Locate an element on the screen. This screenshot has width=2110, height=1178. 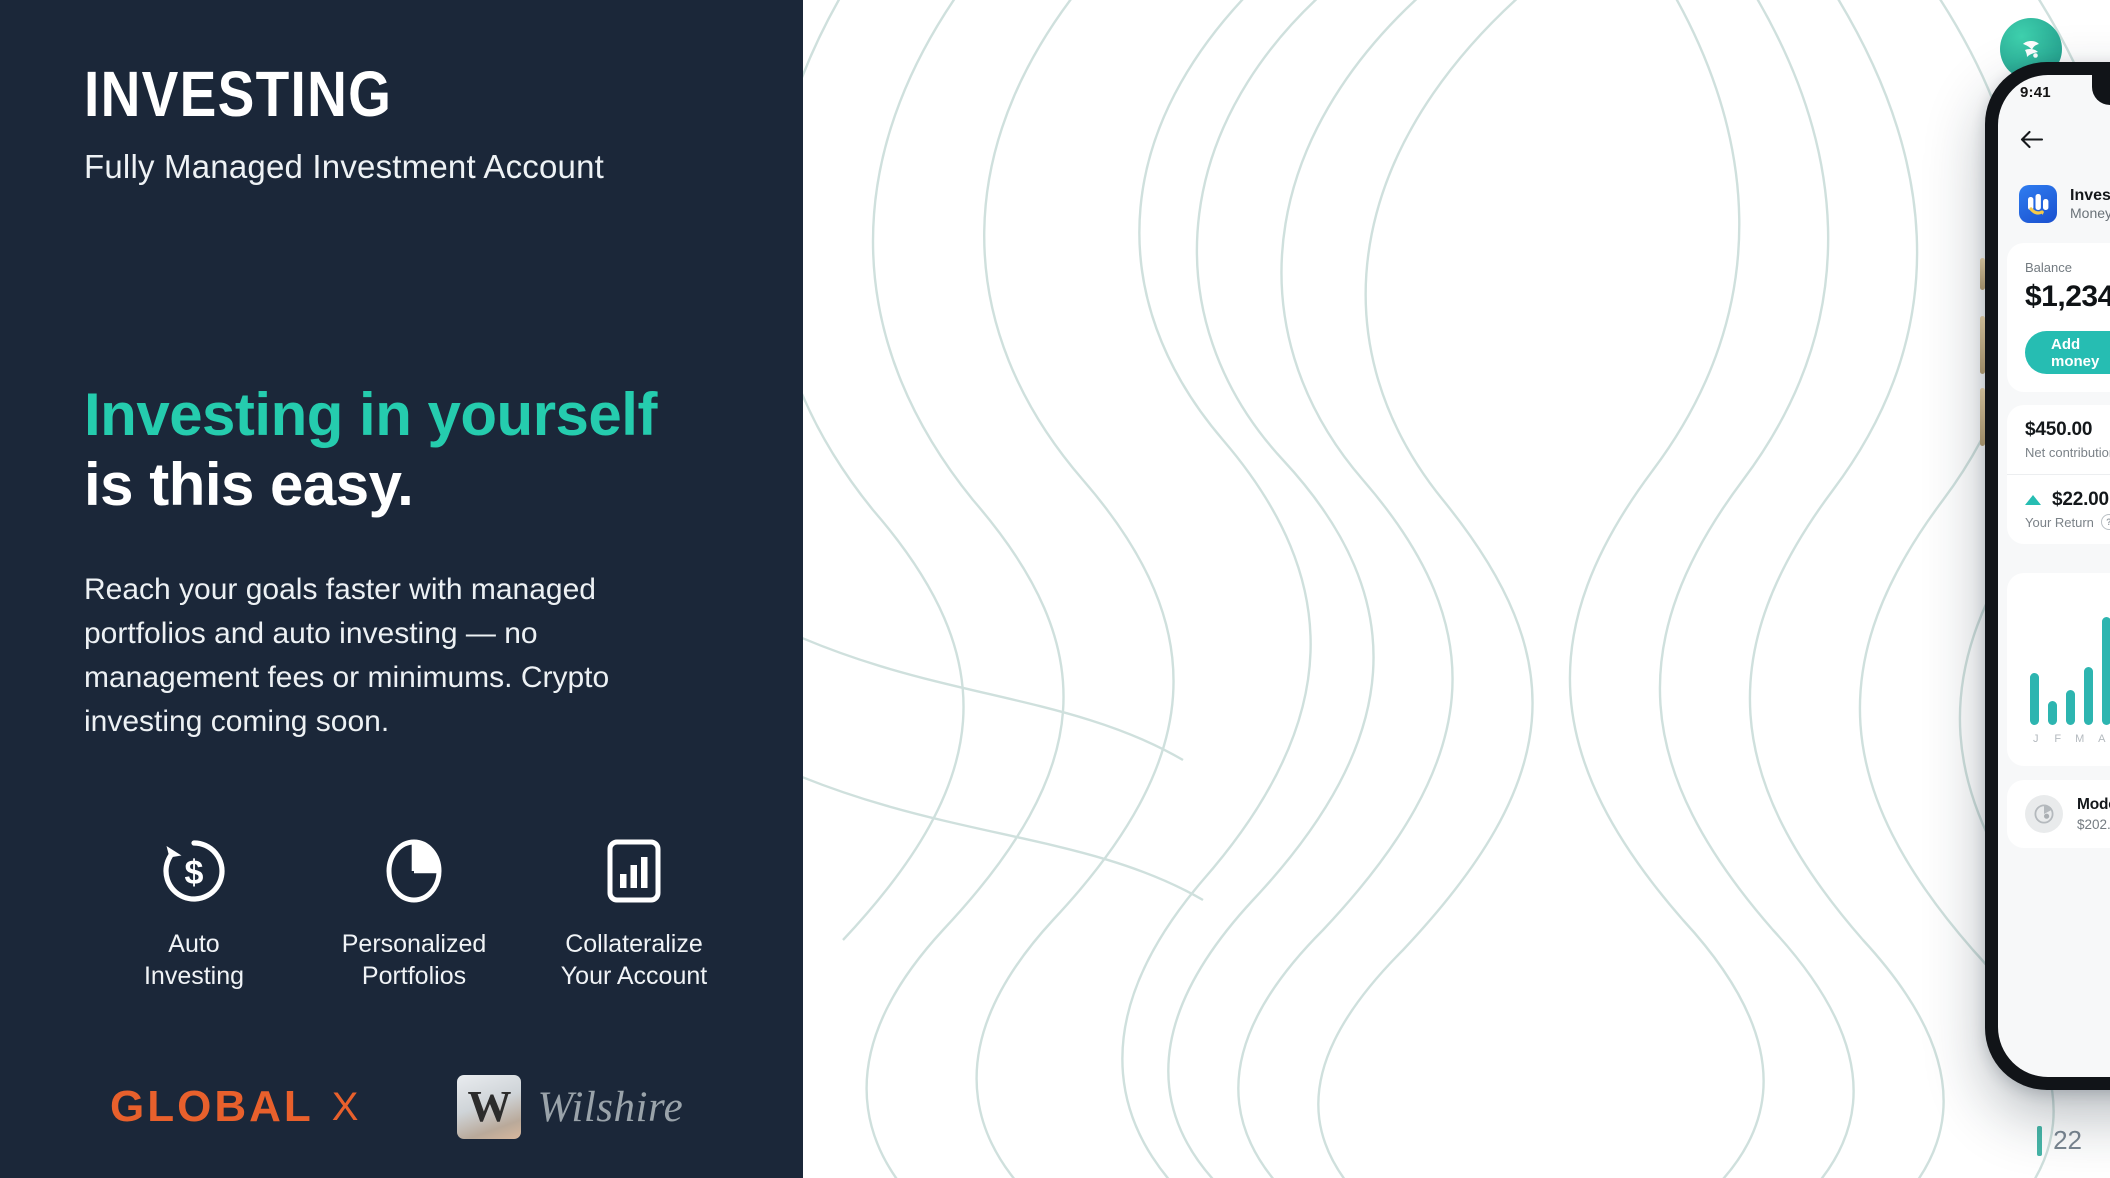
wilshire-w-letter: W is located at coordinates (489, 1106).